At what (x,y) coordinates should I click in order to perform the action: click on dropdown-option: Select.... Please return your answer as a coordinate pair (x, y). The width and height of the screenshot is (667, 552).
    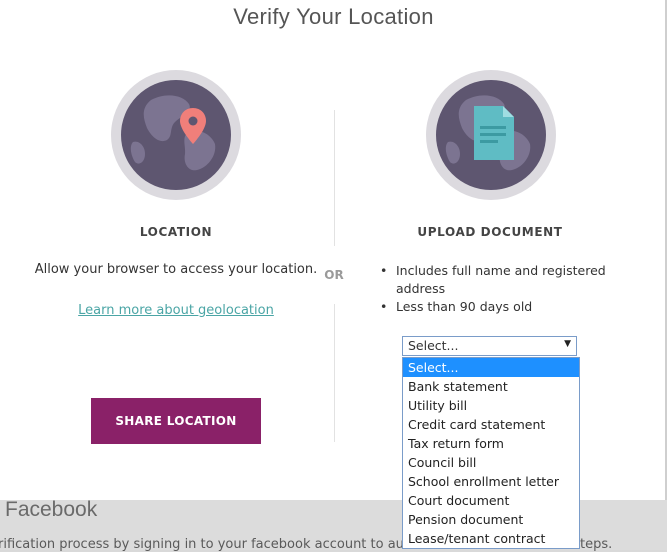
    Looking at the image, I should click on (491, 367).